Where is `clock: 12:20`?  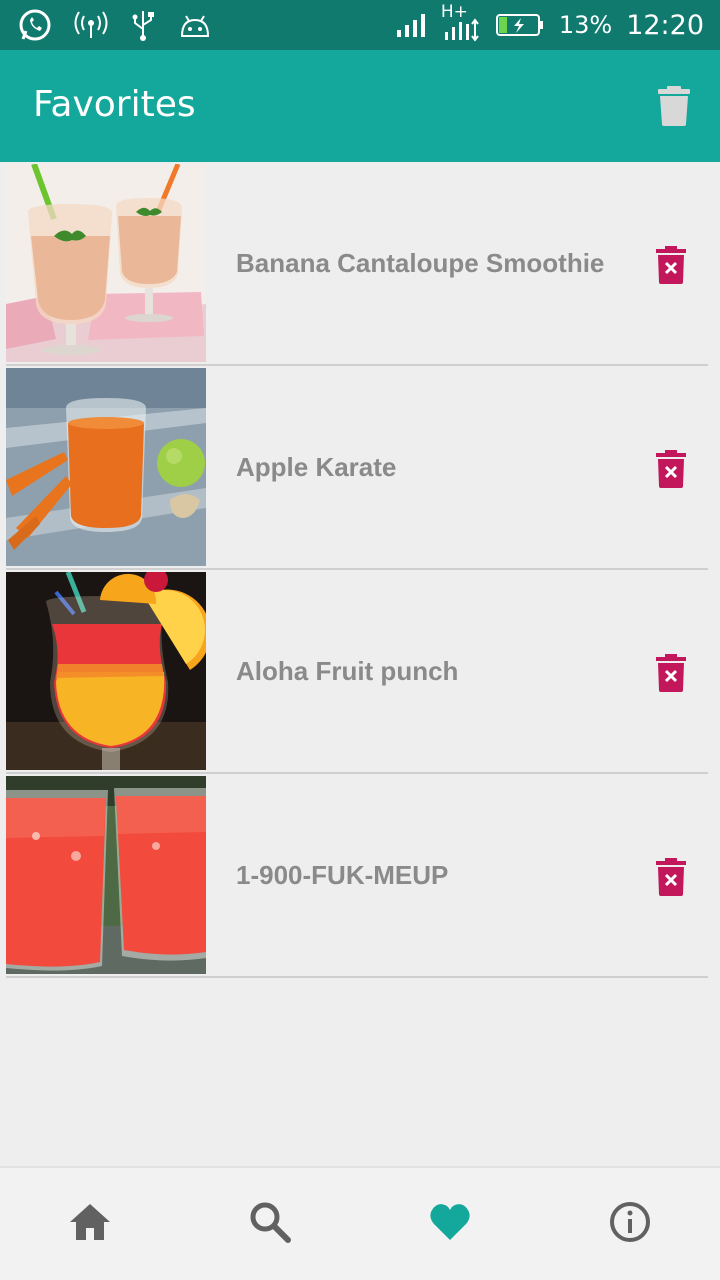 clock: 12:20 is located at coordinates (665, 25).